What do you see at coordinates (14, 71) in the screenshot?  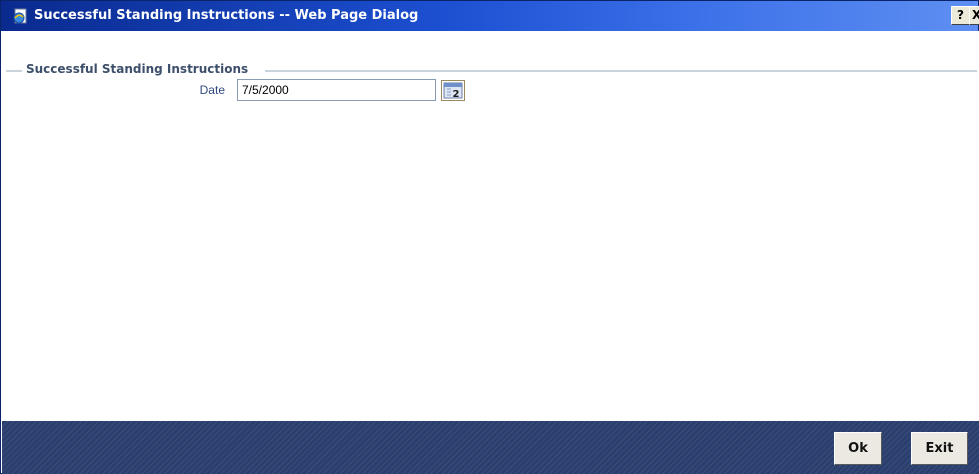 I see `section-divider-left` at bounding box center [14, 71].